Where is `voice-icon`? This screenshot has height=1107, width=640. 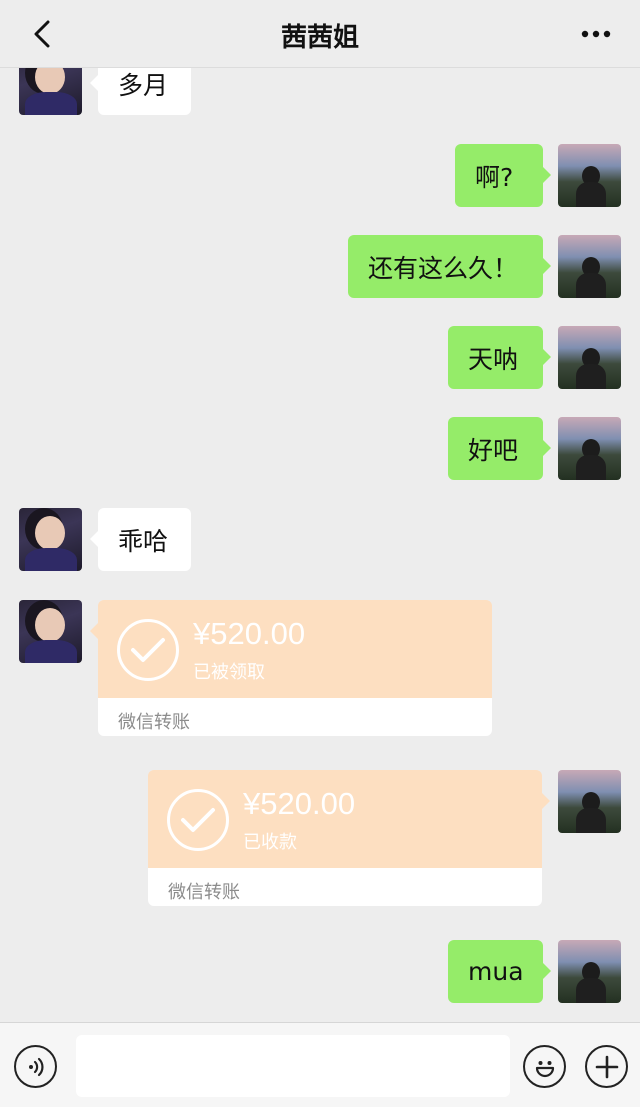
voice-icon is located at coordinates (35, 1066).